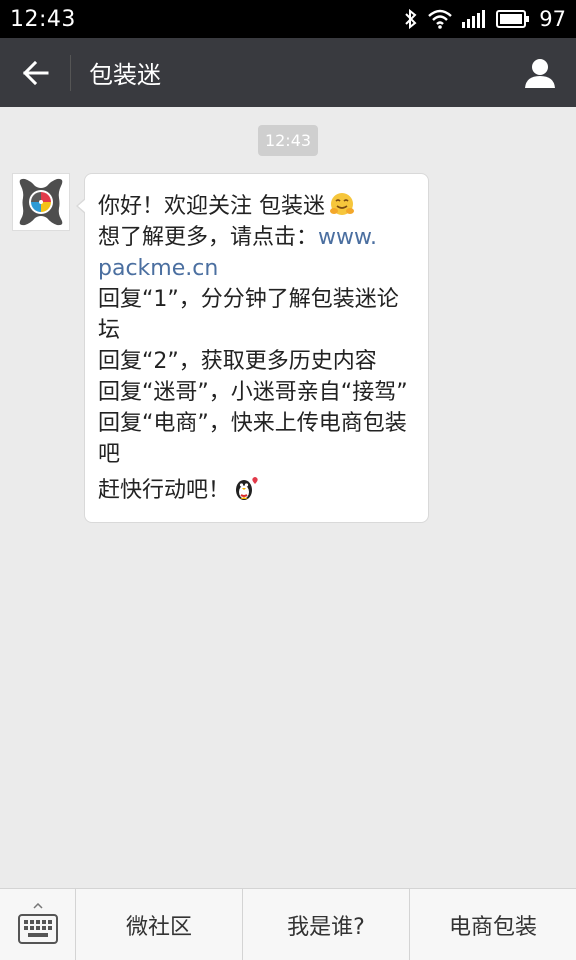 This screenshot has width=576, height=960. What do you see at coordinates (248, 315) in the screenshot?
I see `message-line-3: 回复“1”，分分钟了解包装迷论坛` at bounding box center [248, 315].